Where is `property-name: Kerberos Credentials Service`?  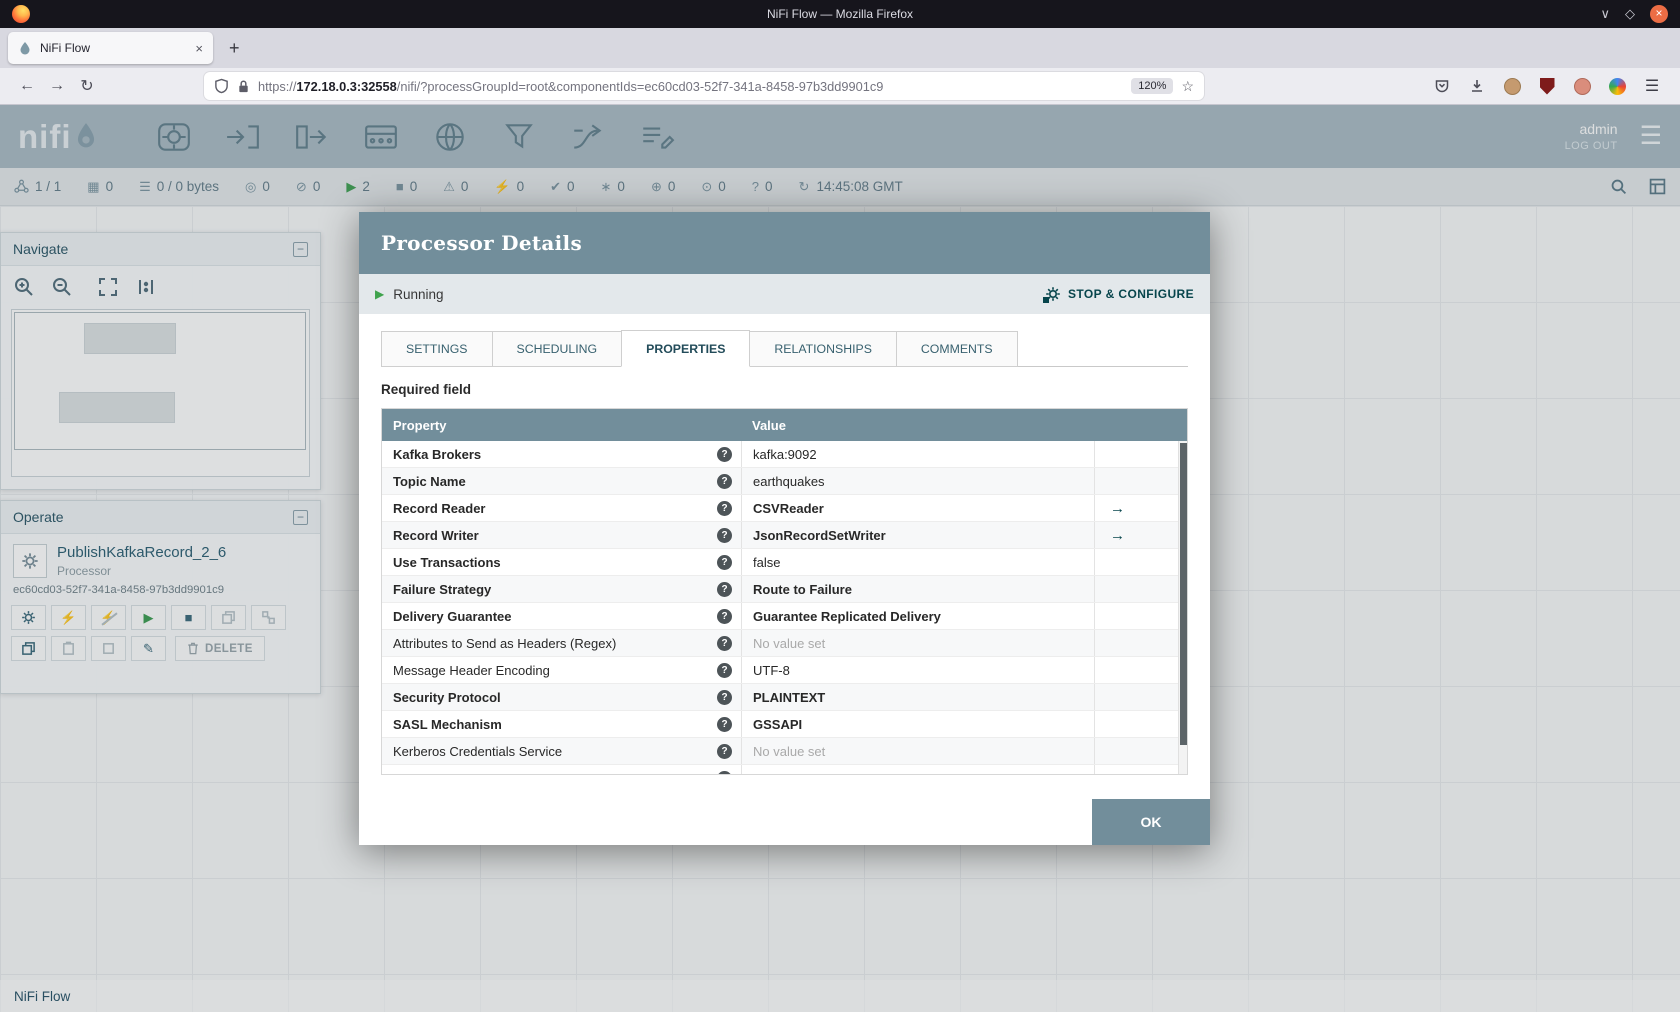
property-name: Kerberos Credentials Service is located at coordinates (478, 751).